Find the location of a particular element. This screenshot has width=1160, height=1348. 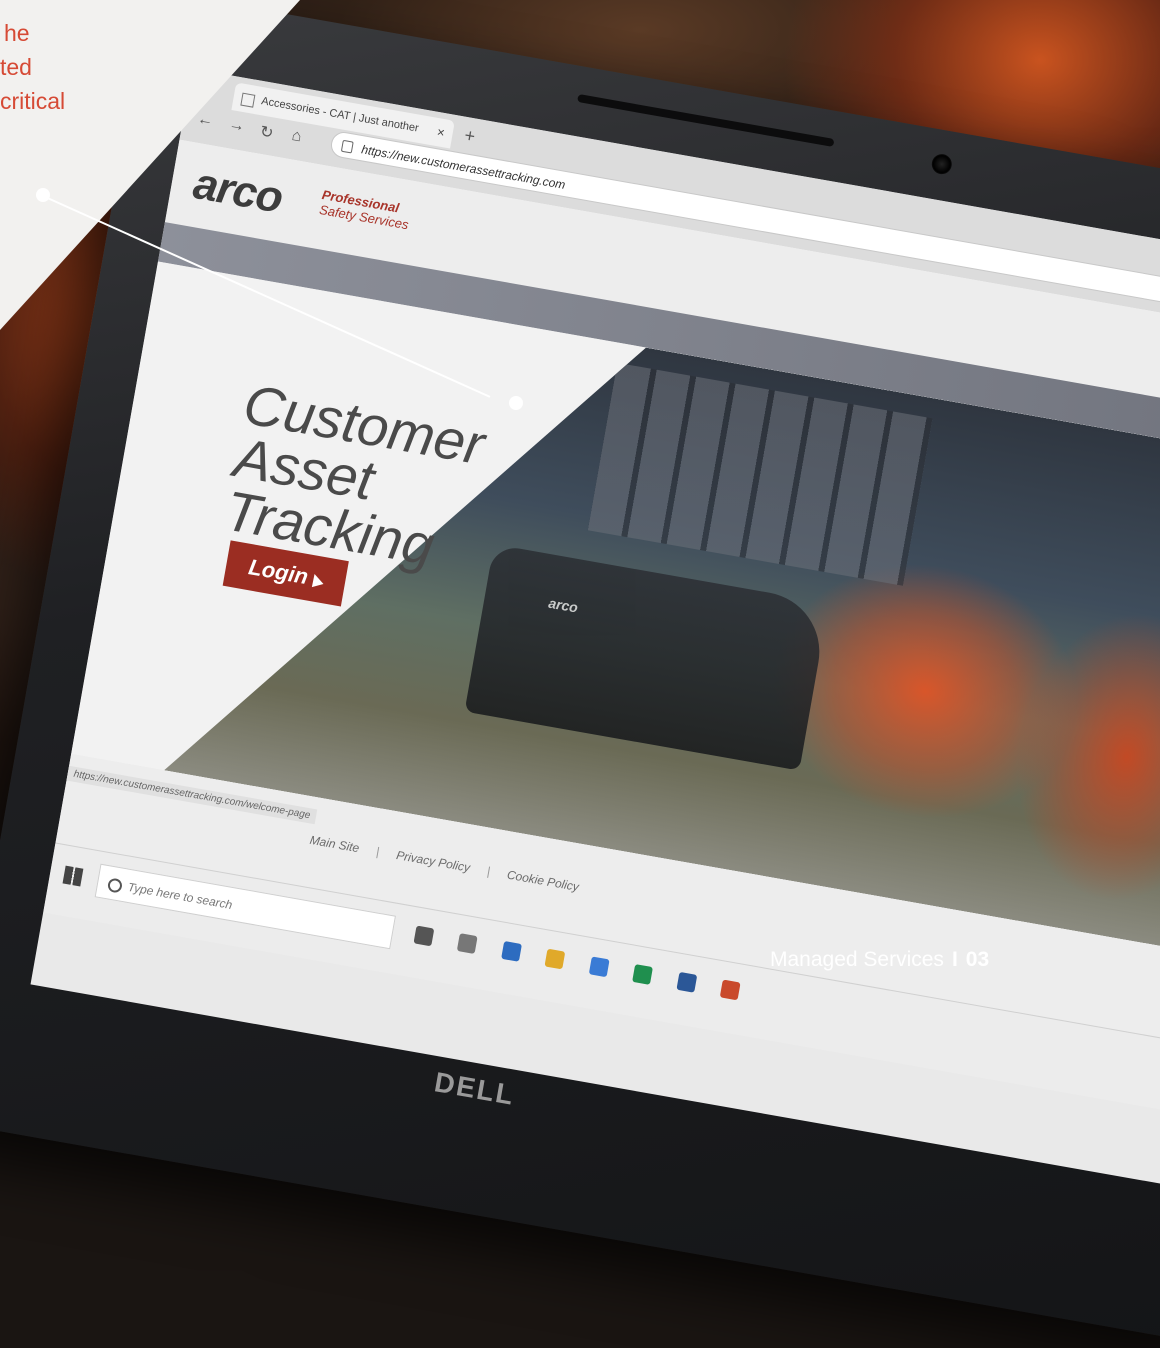

webcam-icon is located at coordinates (942, 164).